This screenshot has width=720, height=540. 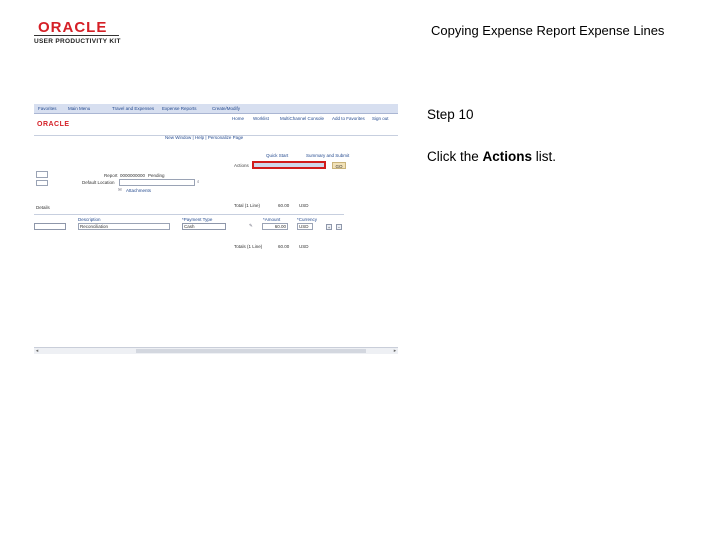 I want to click on actions-select, so click(x=289, y=165).